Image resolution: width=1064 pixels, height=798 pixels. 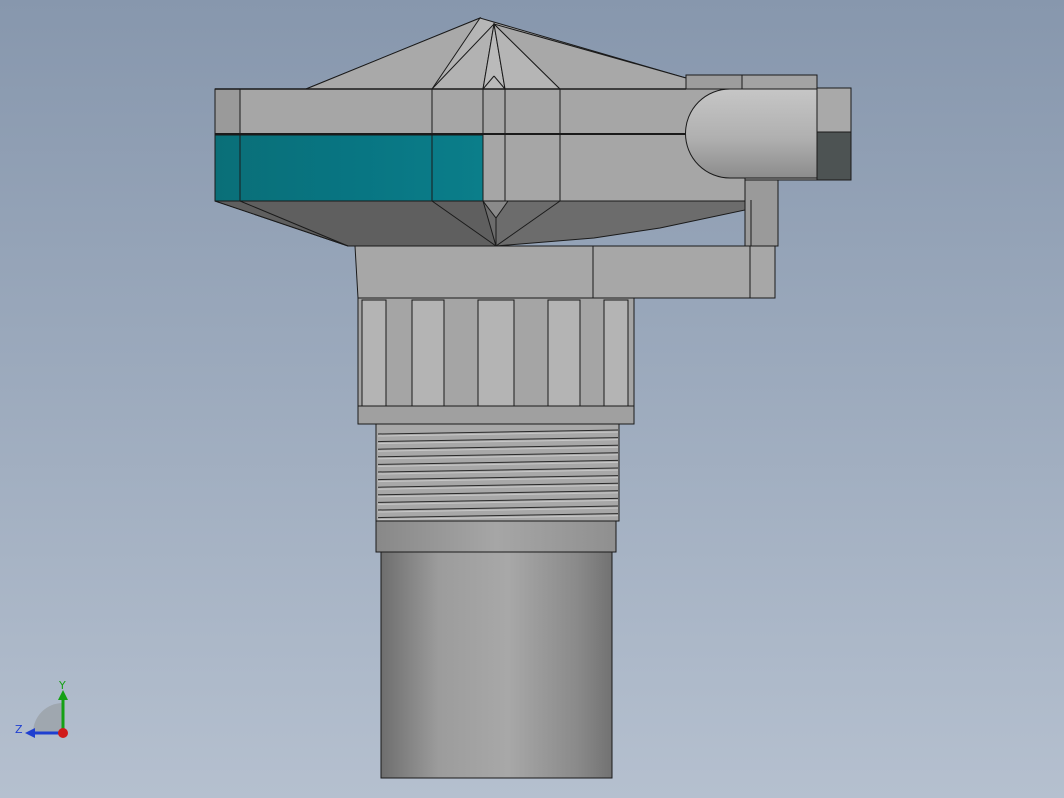 I want to click on z-axis-label: Z, so click(x=19, y=729).